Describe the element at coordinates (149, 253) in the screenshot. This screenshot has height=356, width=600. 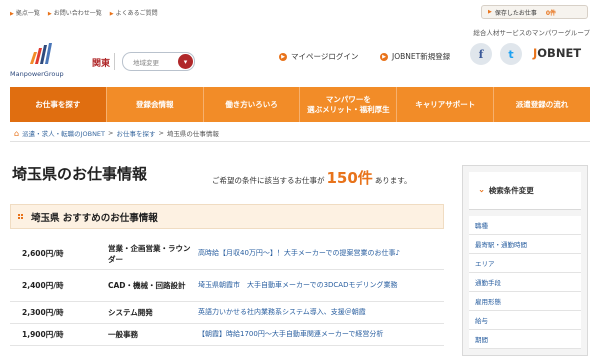
I see `job-category: 営業・企画営業・ラウンダー` at that location.